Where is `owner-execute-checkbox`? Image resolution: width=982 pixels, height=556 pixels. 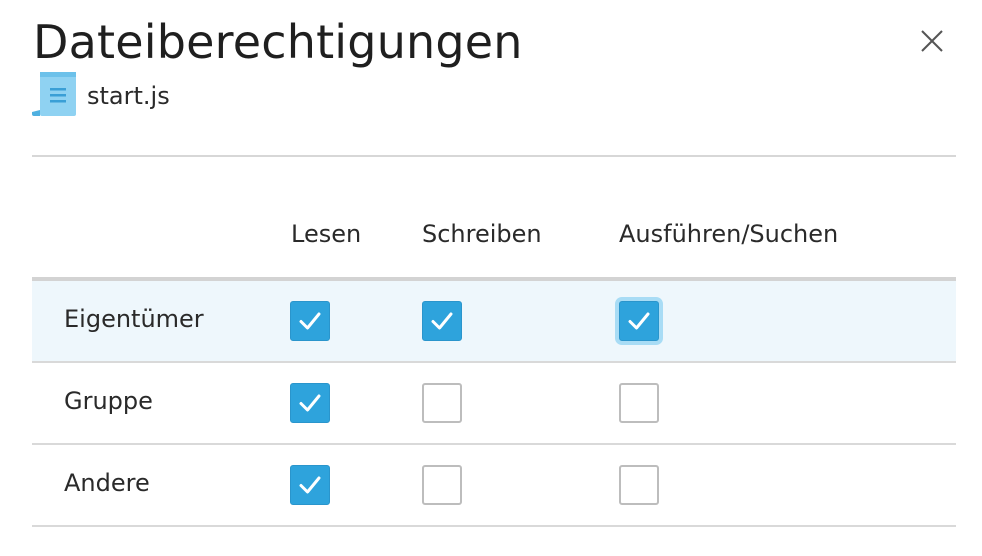 owner-execute-checkbox is located at coordinates (639, 321).